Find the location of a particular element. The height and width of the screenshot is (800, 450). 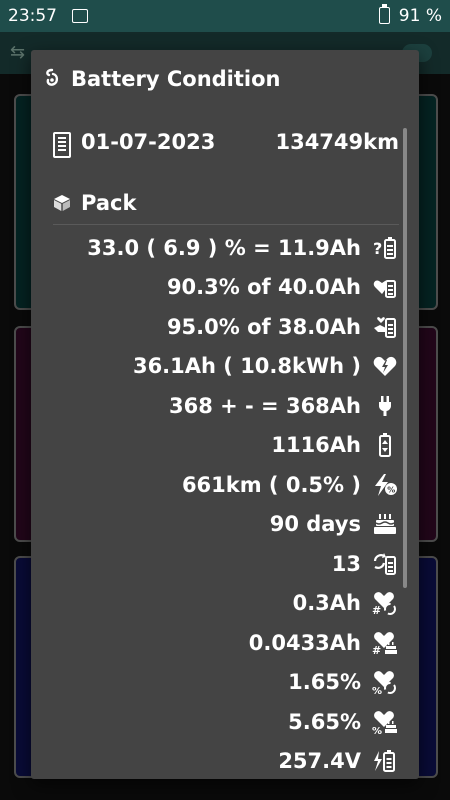

battery-report-icon is located at coordinates (62, 145).